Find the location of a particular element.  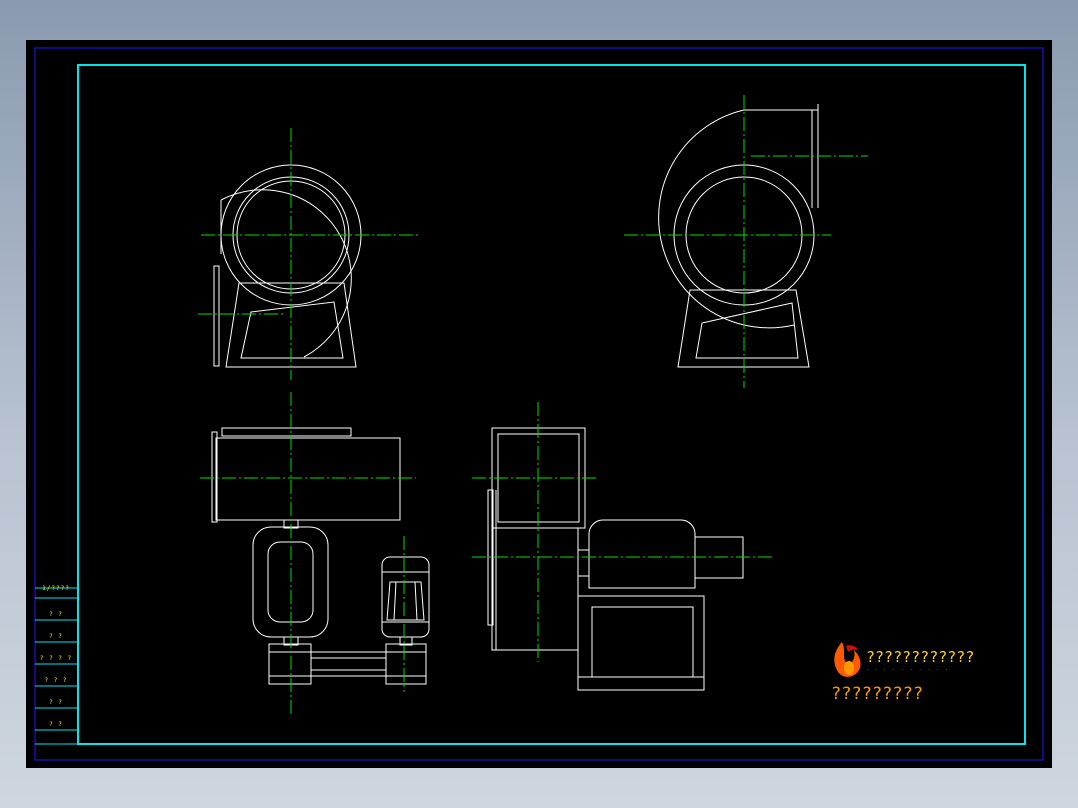

side-view-centerlines is located at coordinates (746, 241).